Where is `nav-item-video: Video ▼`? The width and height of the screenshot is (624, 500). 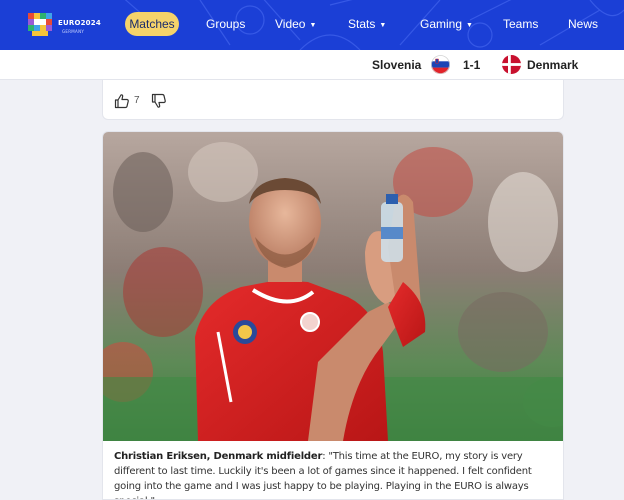 nav-item-video: Video ▼ is located at coordinates (295, 25).